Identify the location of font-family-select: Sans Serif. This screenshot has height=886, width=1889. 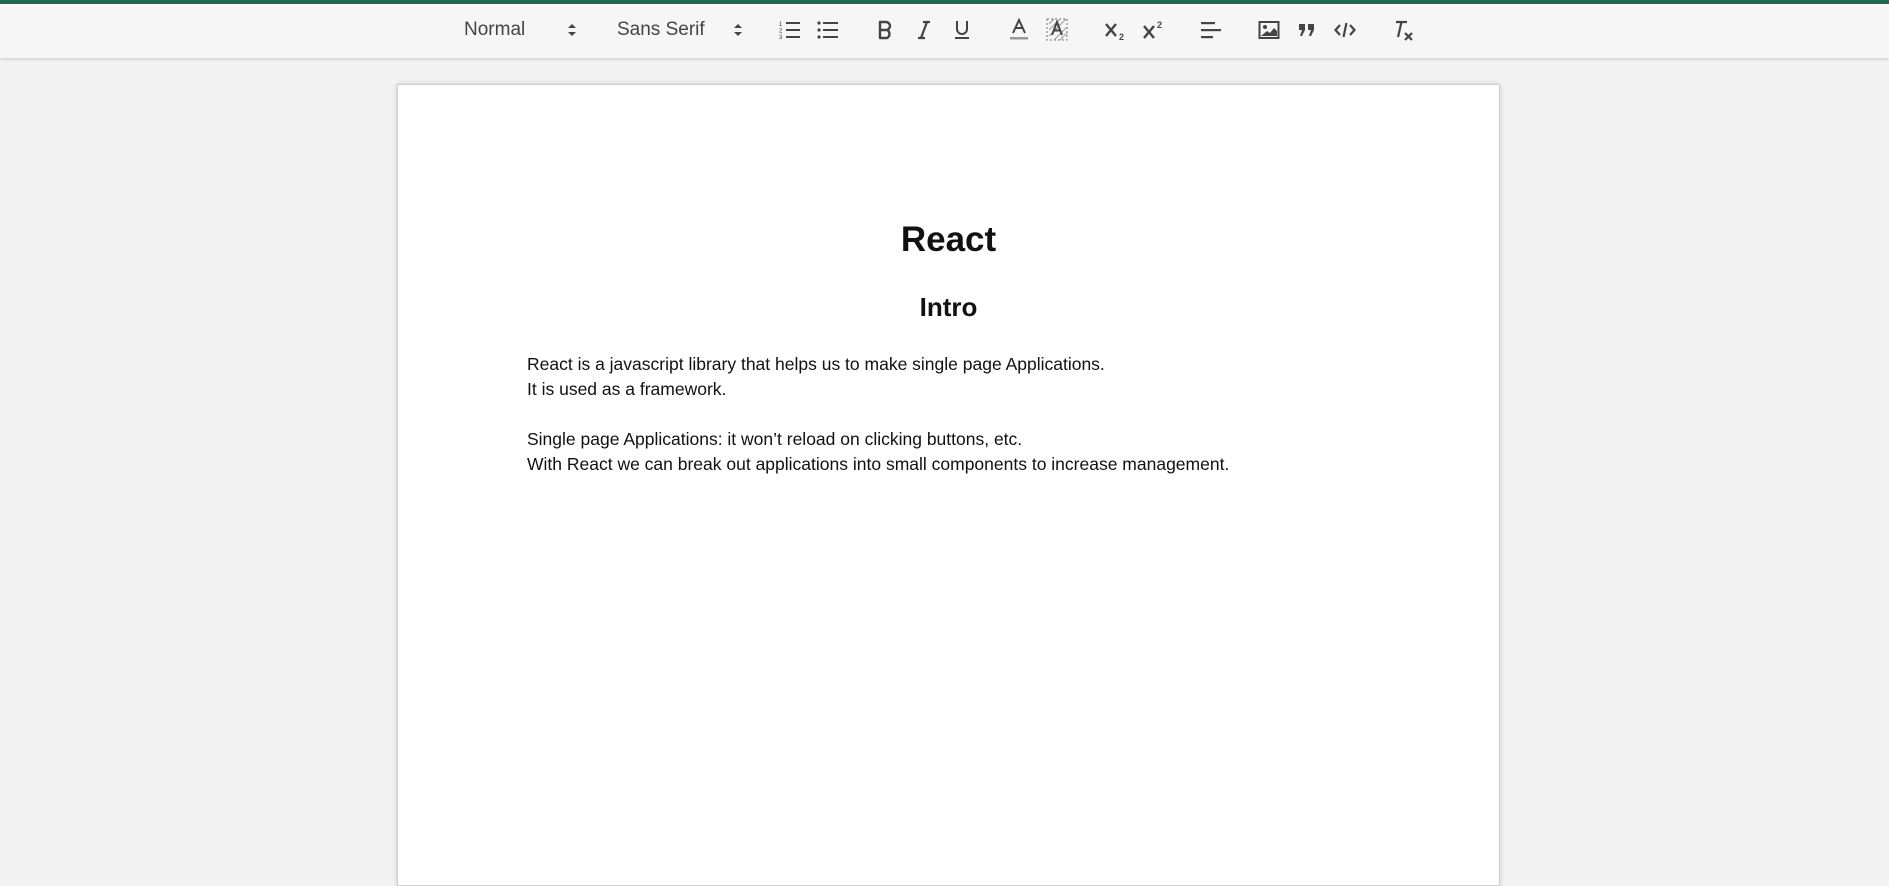
(680, 30).